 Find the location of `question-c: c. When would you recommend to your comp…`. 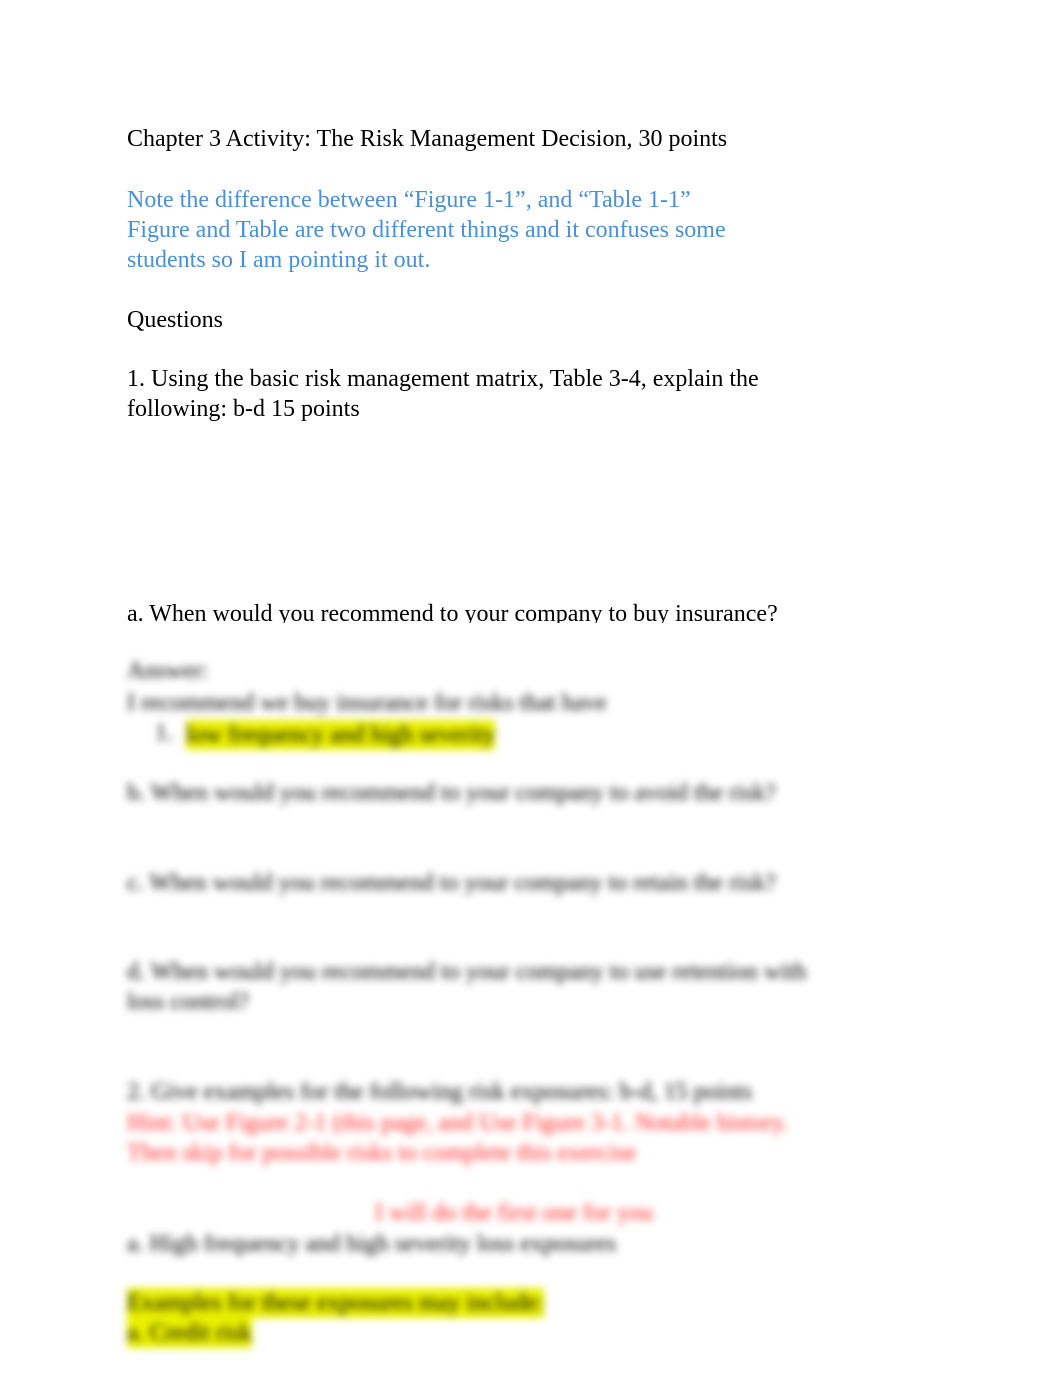

question-c: c. When would you recommend to your comp… is located at coordinates (451, 883).